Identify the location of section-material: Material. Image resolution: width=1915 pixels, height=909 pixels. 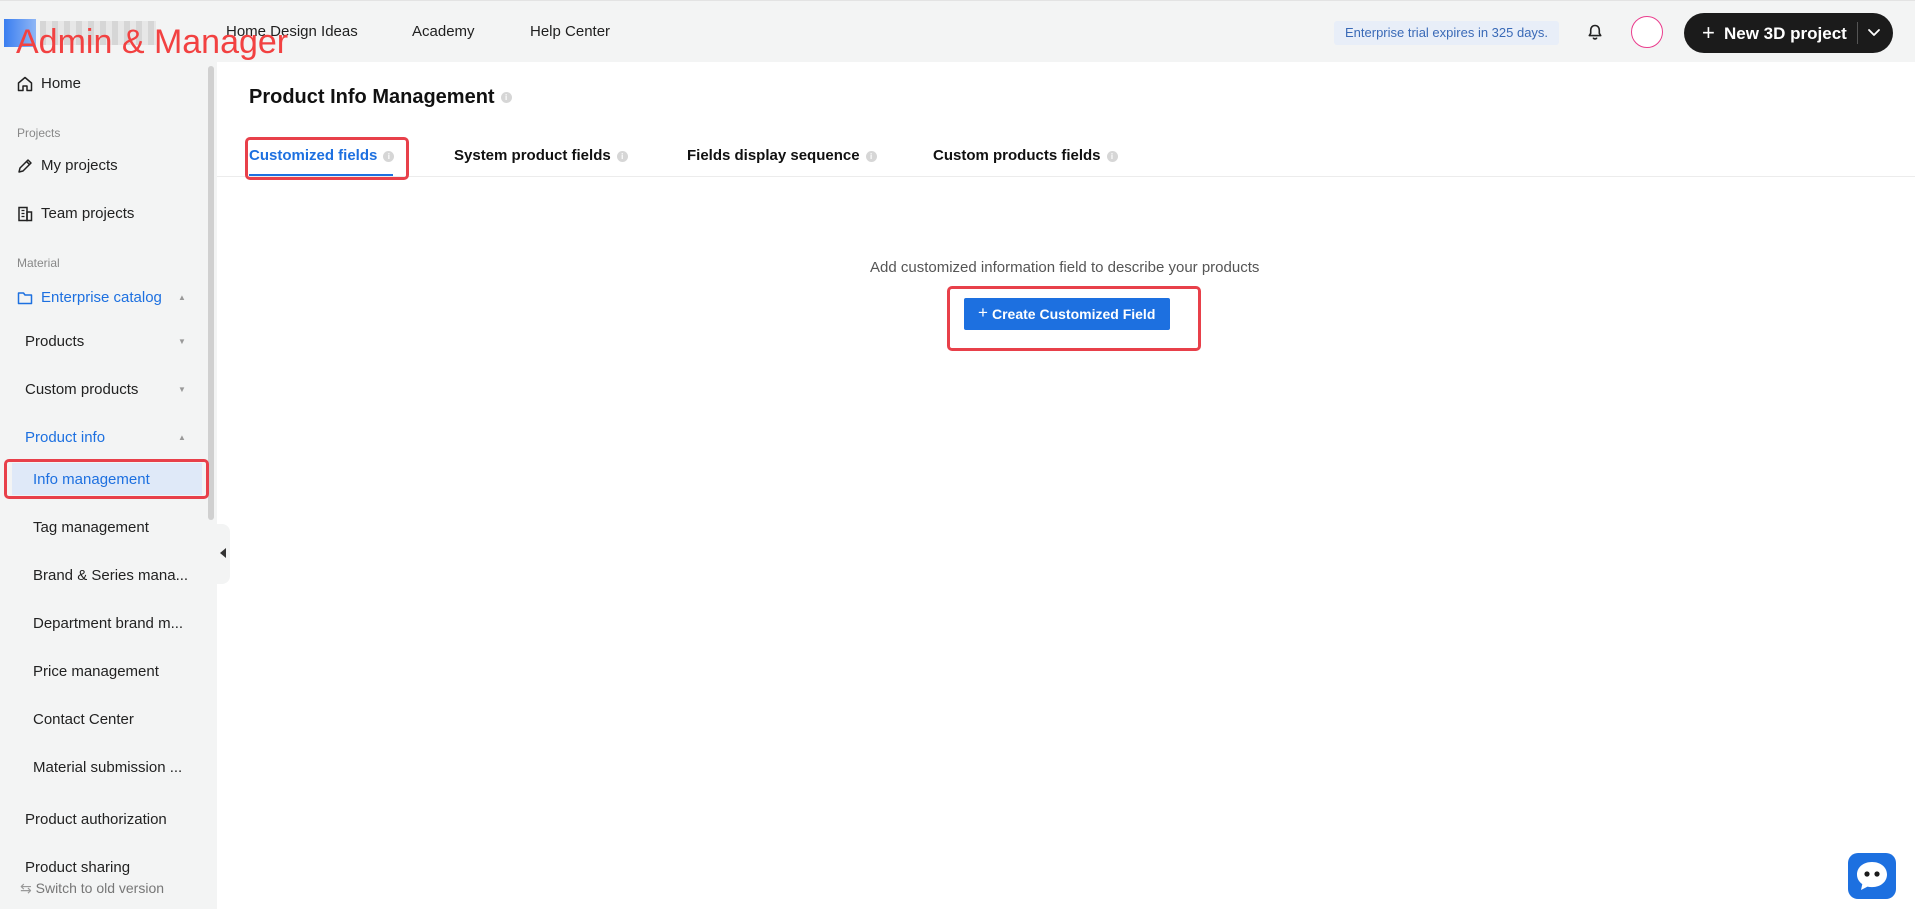
(38, 263).